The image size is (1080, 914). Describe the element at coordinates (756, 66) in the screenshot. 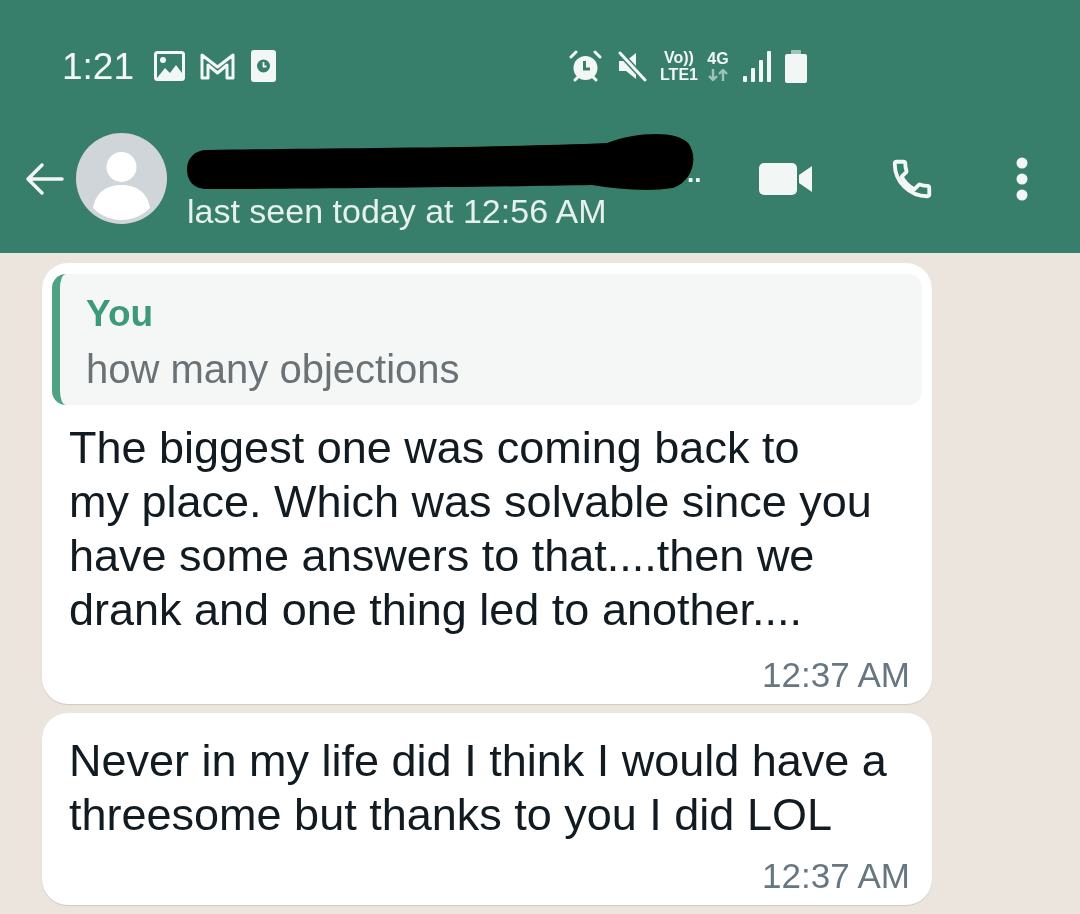

I see `signal-icon` at that location.